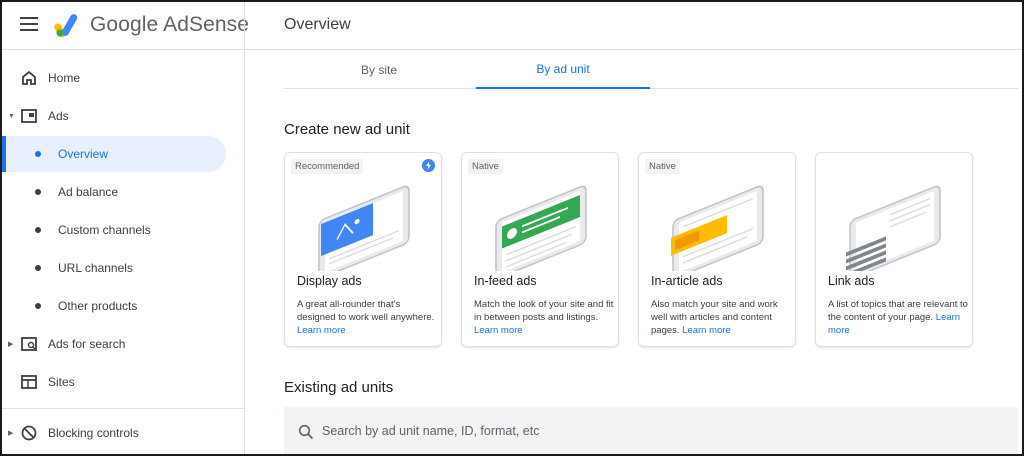 This screenshot has height=456, width=1024. What do you see at coordinates (347, 129) in the screenshot?
I see `create-section-title: Create new ad unit` at bounding box center [347, 129].